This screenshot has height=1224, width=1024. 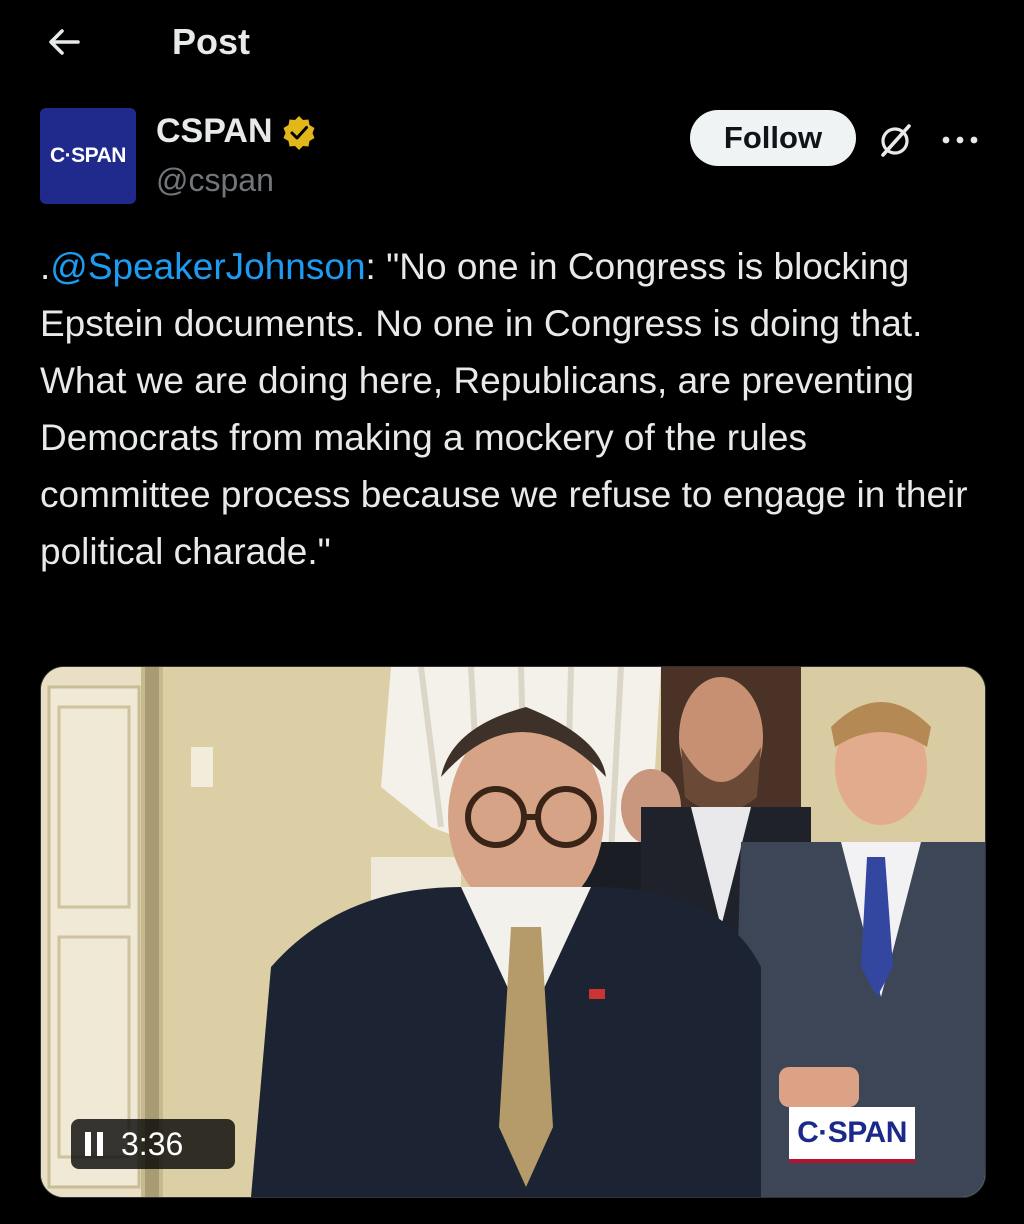 I want to click on back-button, so click(x=64, y=42).